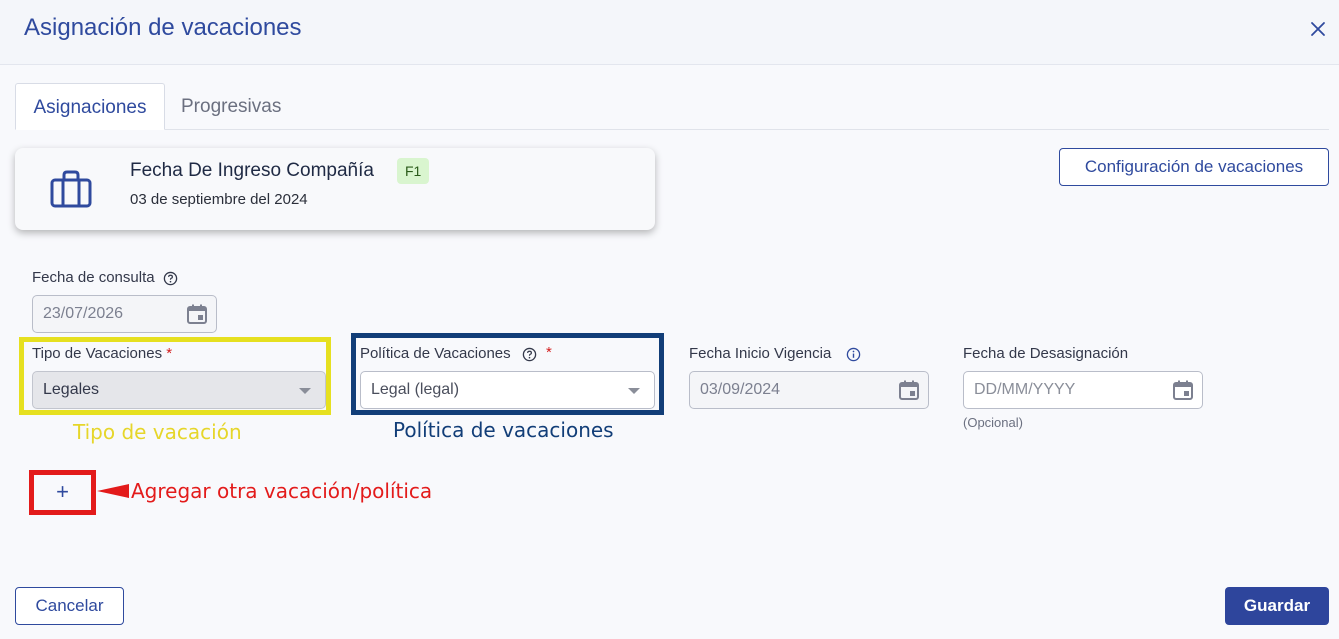 The height and width of the screenshot is (639, 1339). I want to click on info-icon, so click(853, 354).